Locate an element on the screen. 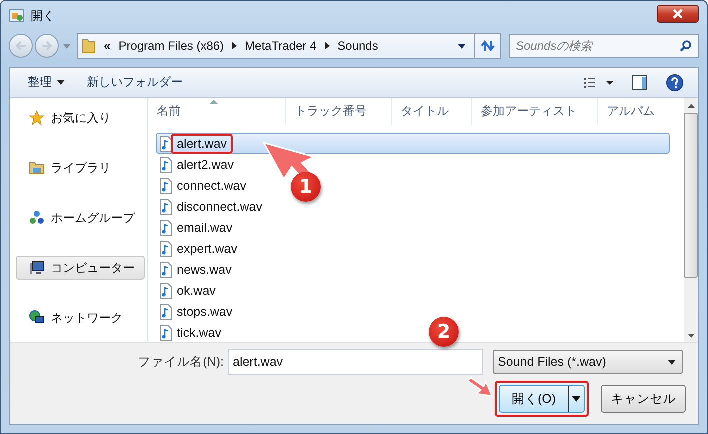  scroll-down-icon is located at coordinates (691, 336).